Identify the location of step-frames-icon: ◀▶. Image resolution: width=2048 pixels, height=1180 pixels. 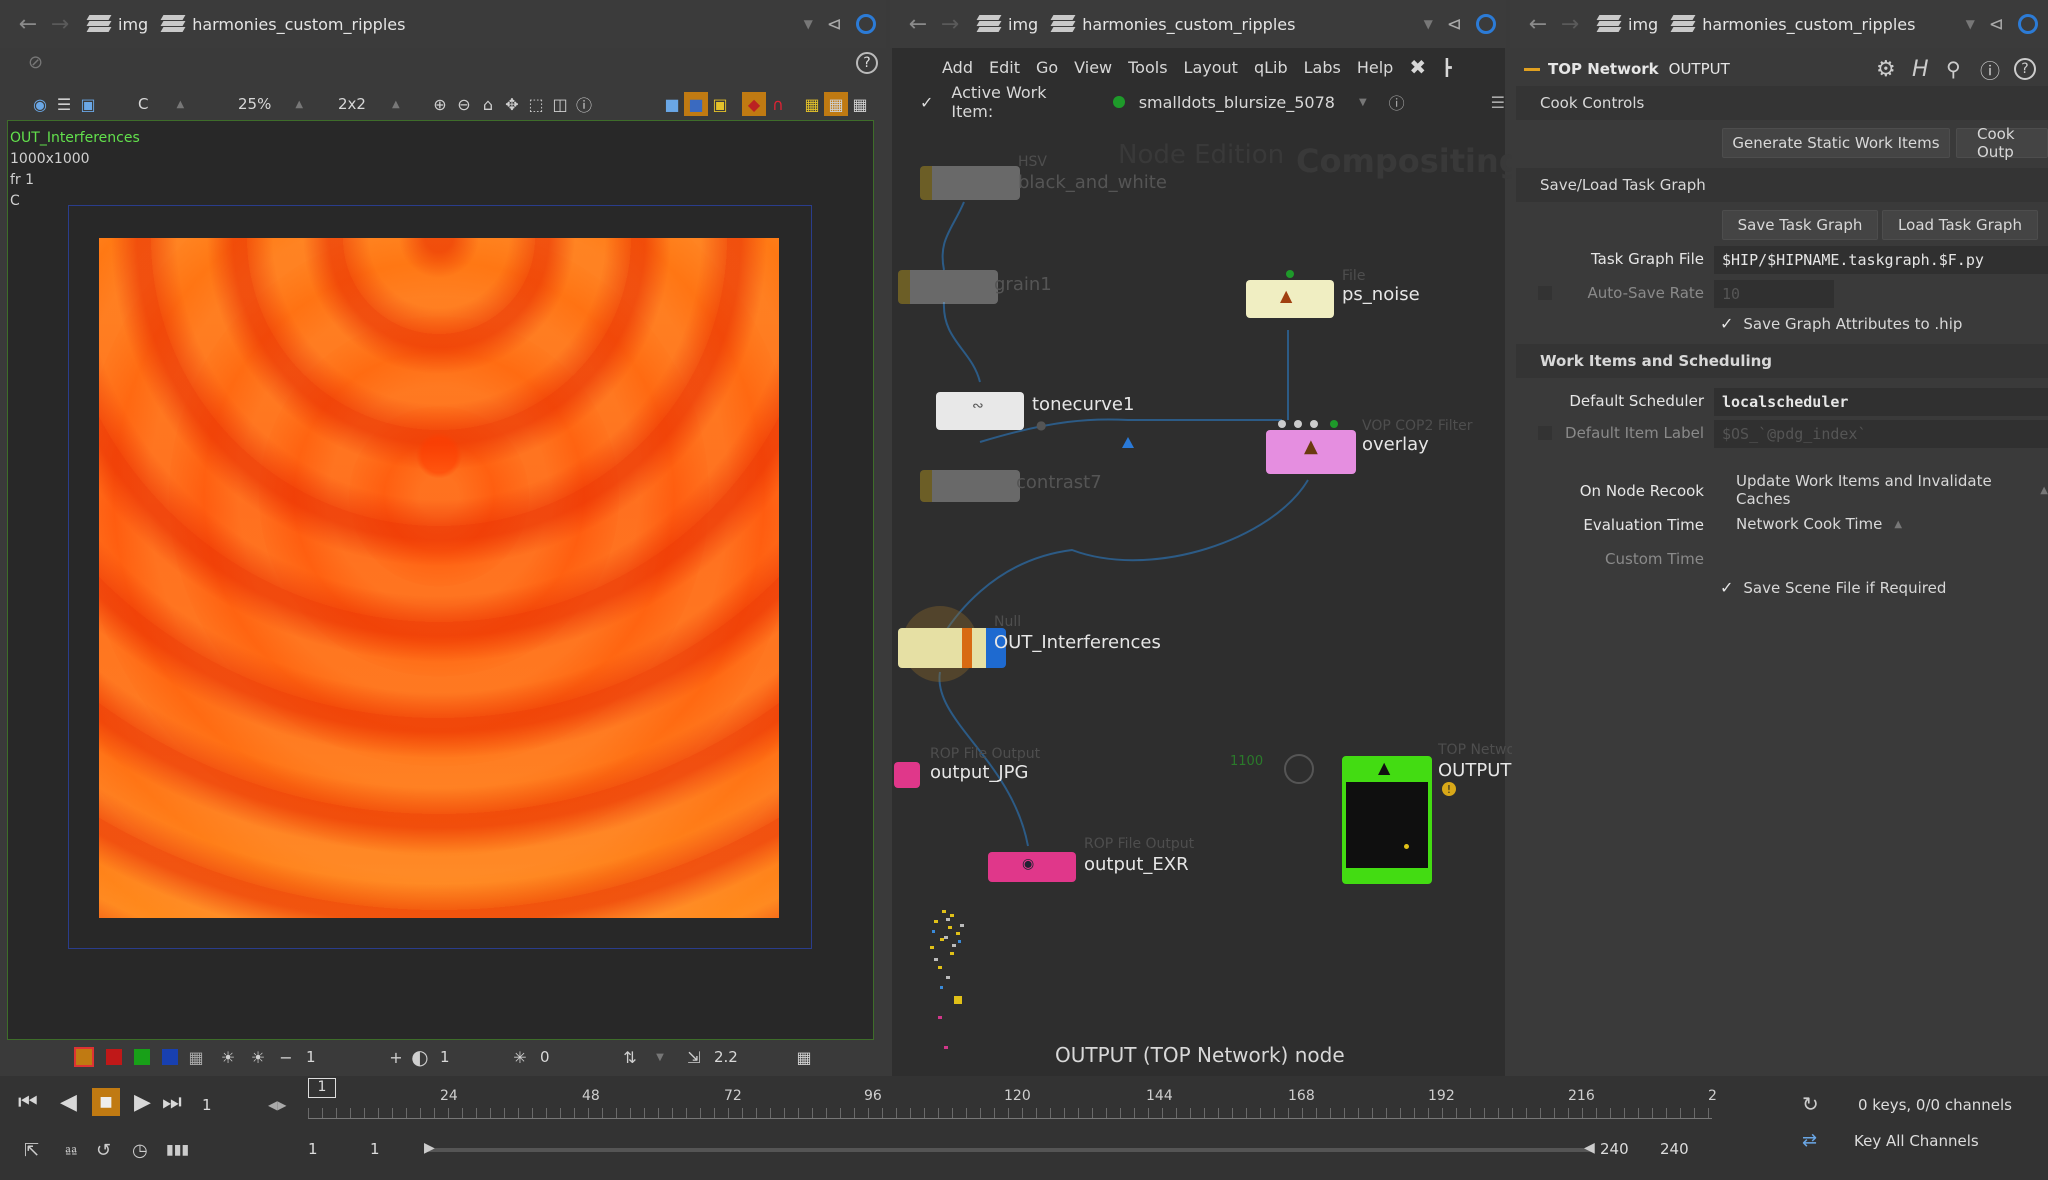
(277, 1105).